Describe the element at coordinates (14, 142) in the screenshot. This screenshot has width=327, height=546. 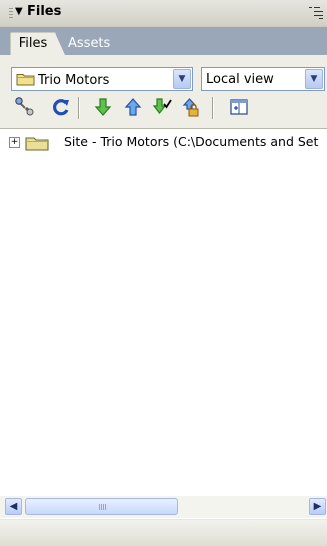
I see `expand-toggle-icon: +` at that location.